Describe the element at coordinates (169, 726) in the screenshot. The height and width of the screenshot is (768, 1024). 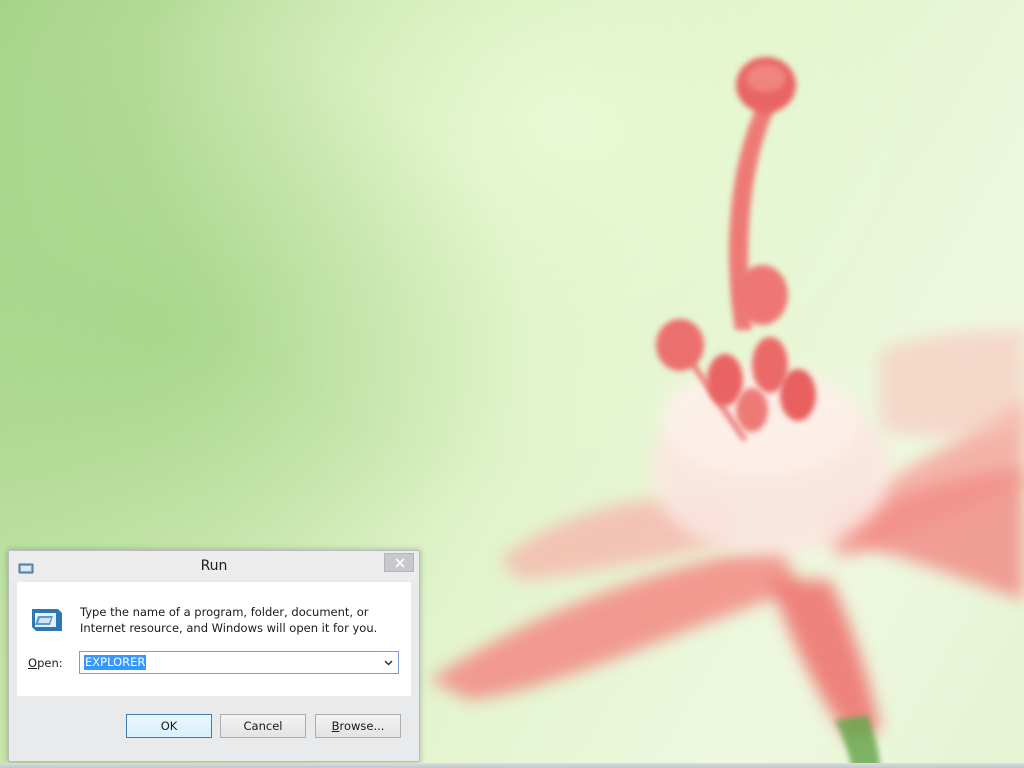
I see `ok-button: OK` at that location.